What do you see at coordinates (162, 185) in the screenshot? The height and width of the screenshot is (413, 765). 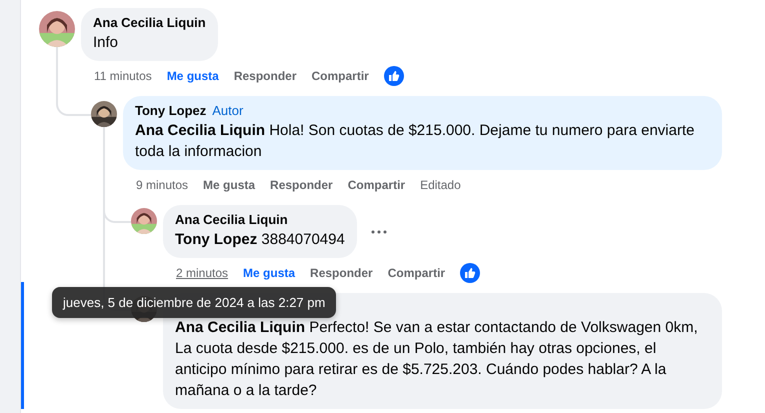 I see `timestamp-link: 9 minutos` at bounding box center [162, 185].